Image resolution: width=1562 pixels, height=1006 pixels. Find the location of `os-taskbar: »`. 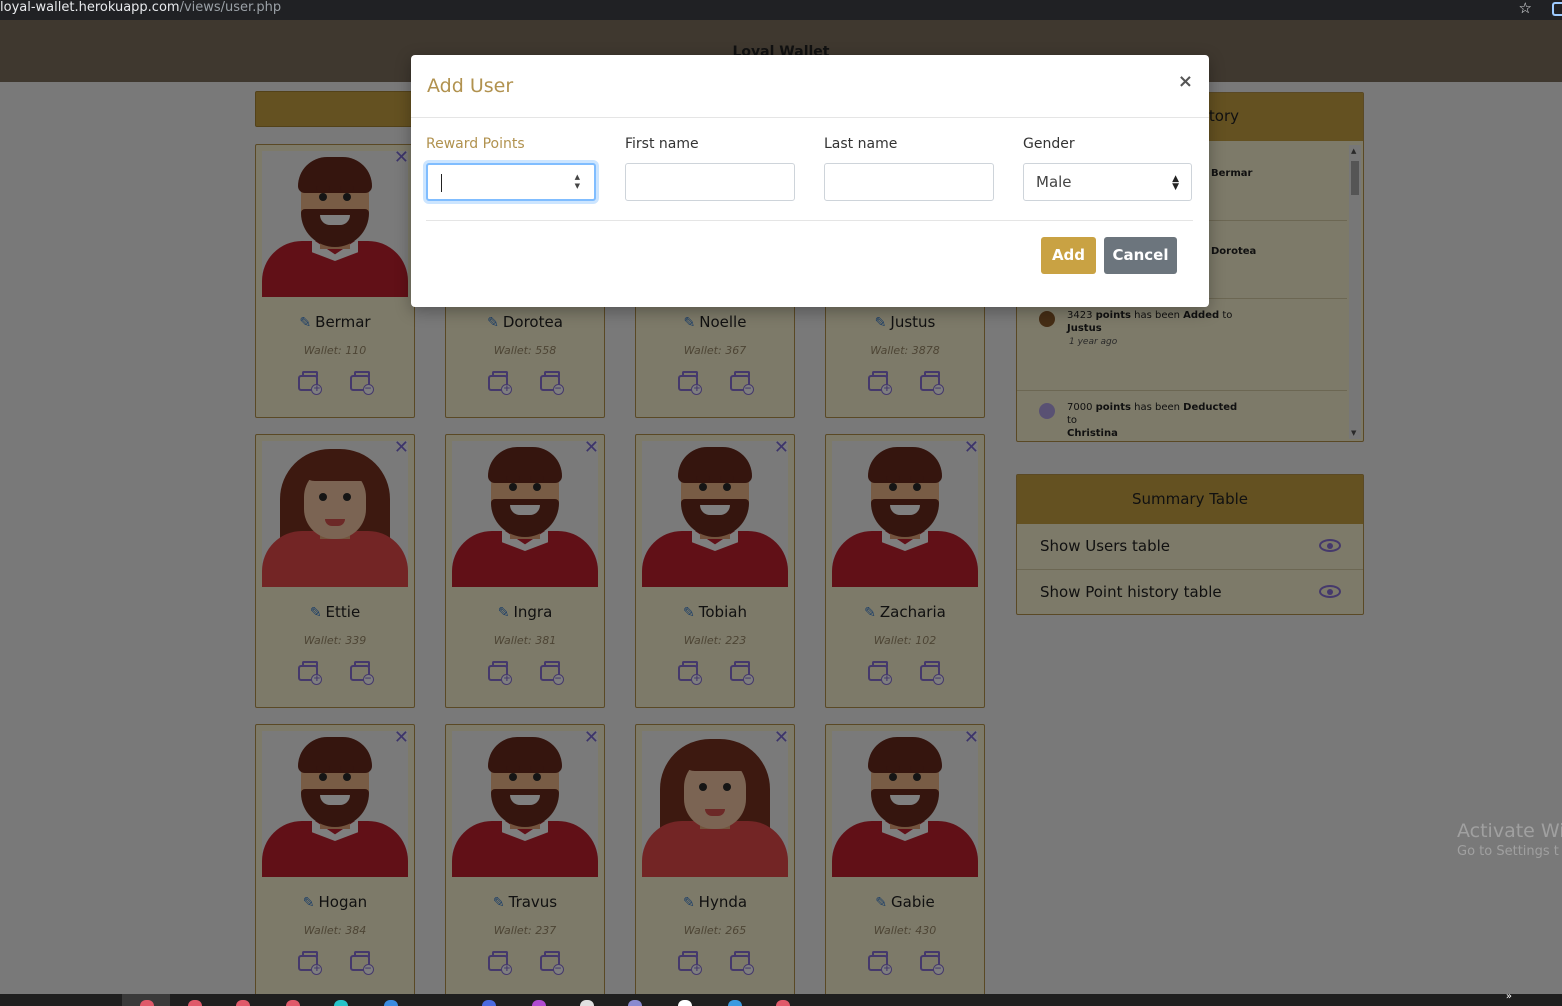

os-taskbar: » is located at coordinates (781, 998).